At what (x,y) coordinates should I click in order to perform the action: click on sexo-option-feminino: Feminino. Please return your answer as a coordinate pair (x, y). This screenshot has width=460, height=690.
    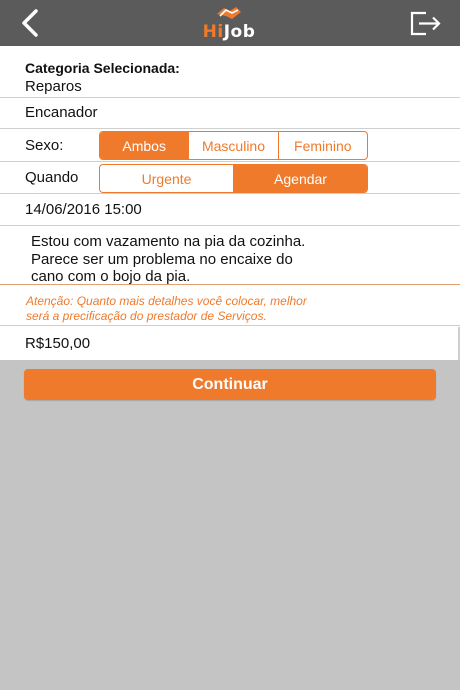
    Looking at the image, I should click on (322, 145).